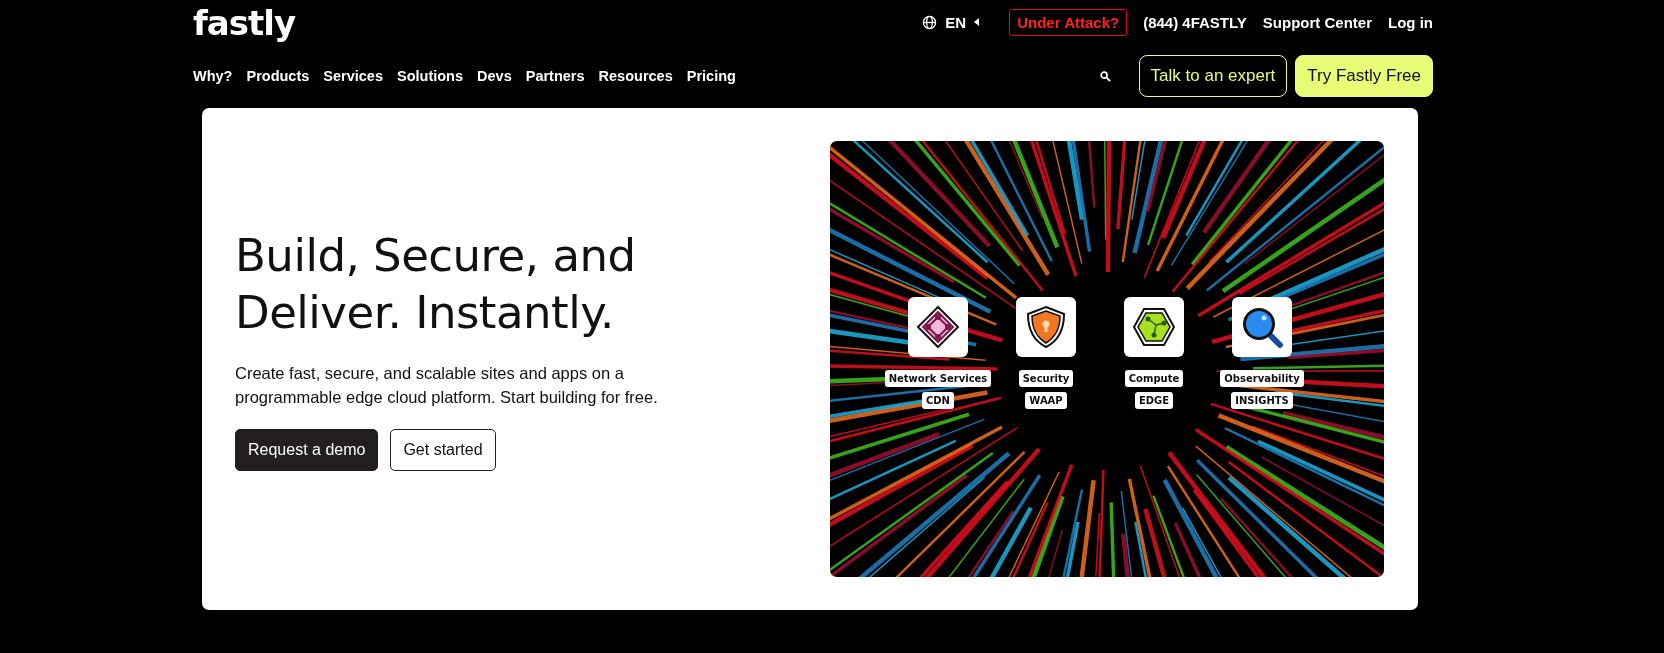  What do you see at coordinates (447, 385) in the screenshot?
I see `hero-description: Create fast, secure, and scalable sites and apps on a programmable edge cloud platform. Start building for free.` at bounding box center [447, 385].